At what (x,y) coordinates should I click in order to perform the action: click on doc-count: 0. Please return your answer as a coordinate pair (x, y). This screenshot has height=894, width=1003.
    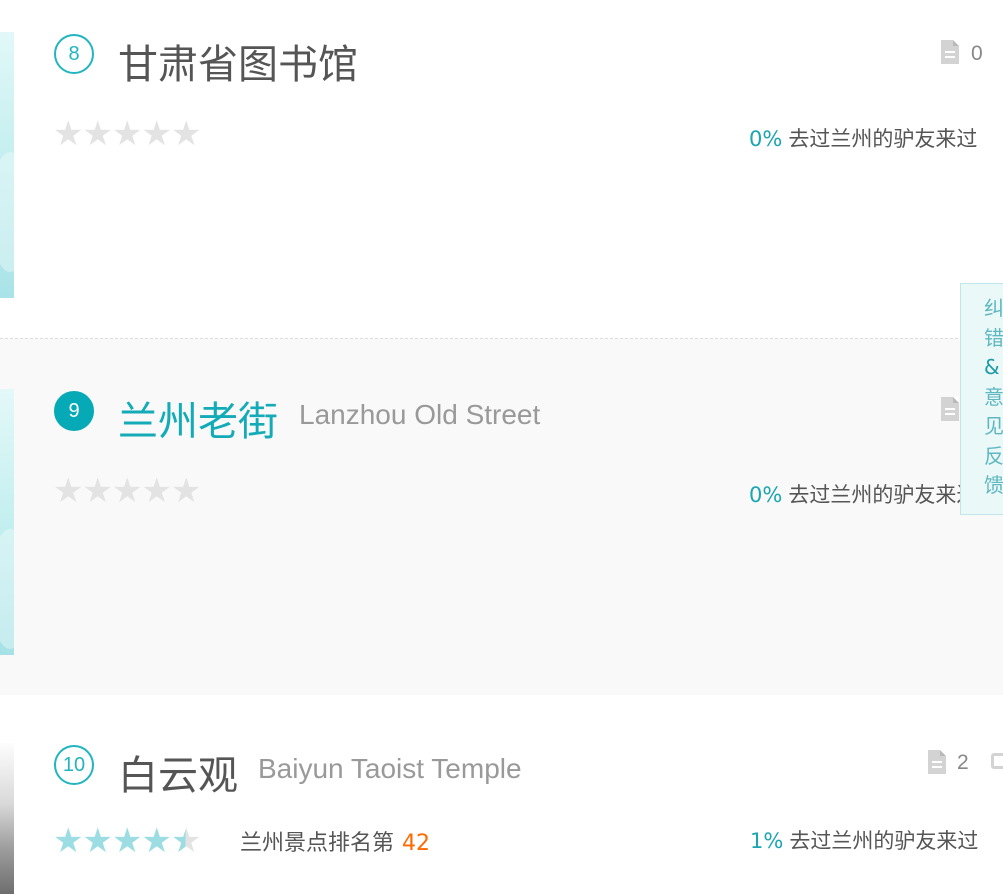
    Looking at the image, I should click on (977, 54).